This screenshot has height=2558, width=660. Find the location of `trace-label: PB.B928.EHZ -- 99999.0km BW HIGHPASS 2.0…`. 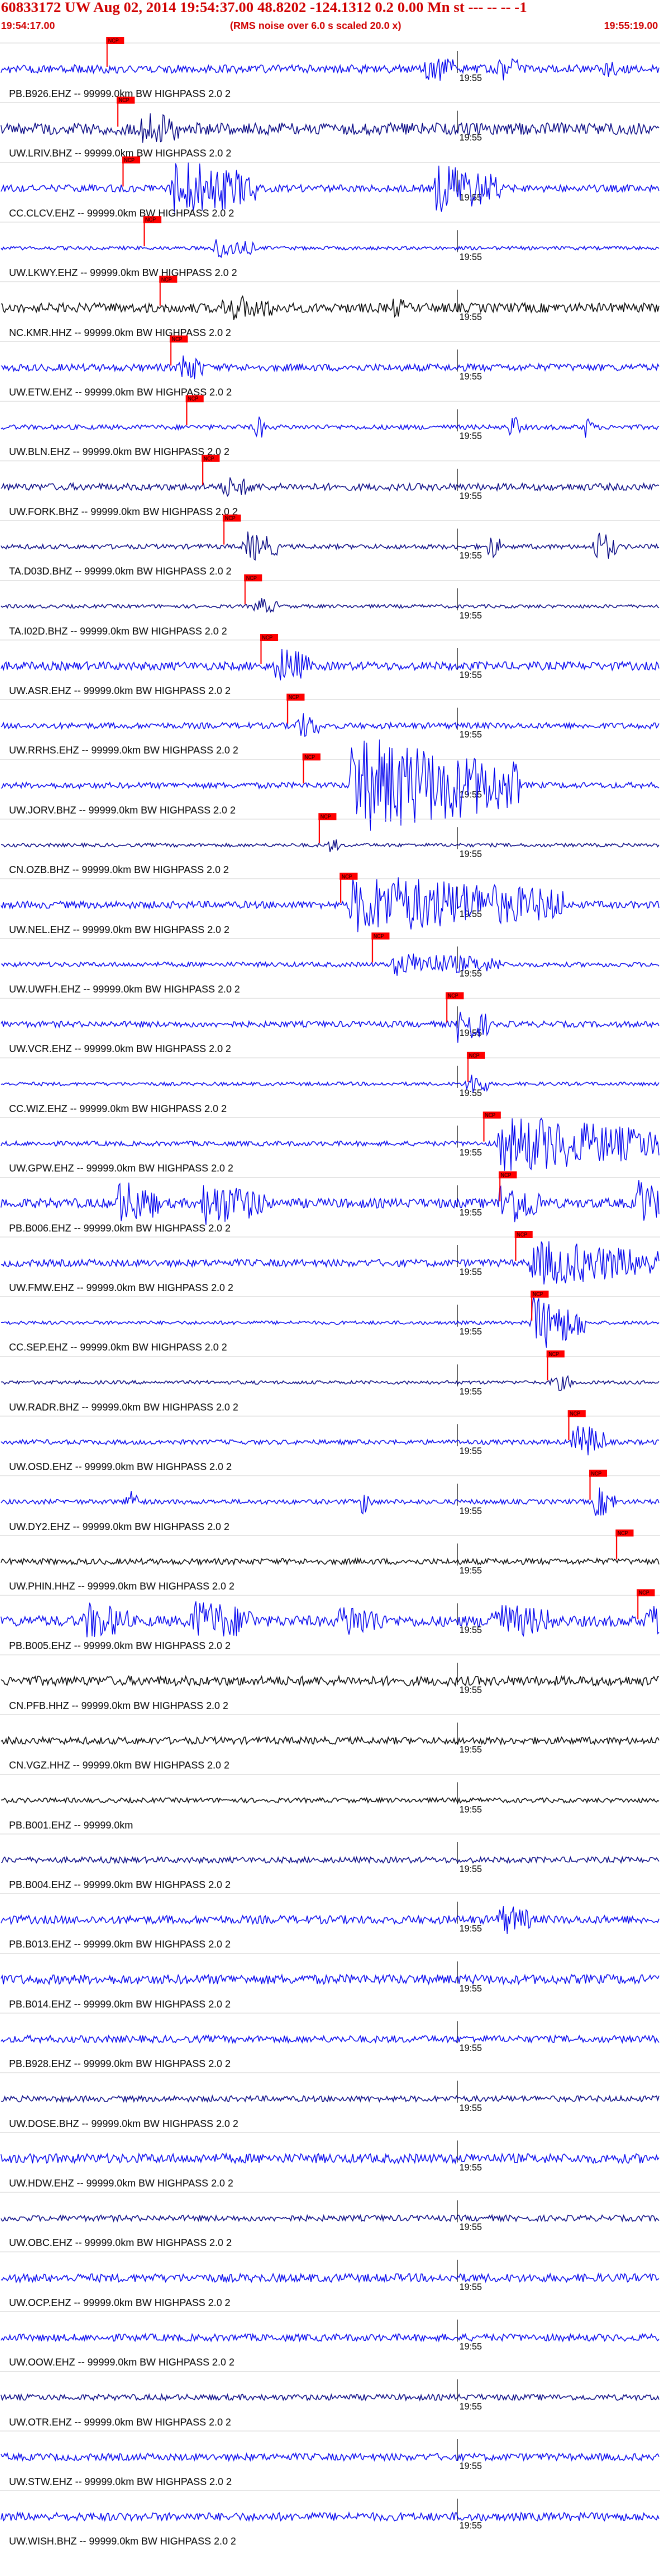

trace-label: PB.B928.EHZ -- 99999.0km BW HIGHPASS 2.0… is located at coordinates (120, 2064).